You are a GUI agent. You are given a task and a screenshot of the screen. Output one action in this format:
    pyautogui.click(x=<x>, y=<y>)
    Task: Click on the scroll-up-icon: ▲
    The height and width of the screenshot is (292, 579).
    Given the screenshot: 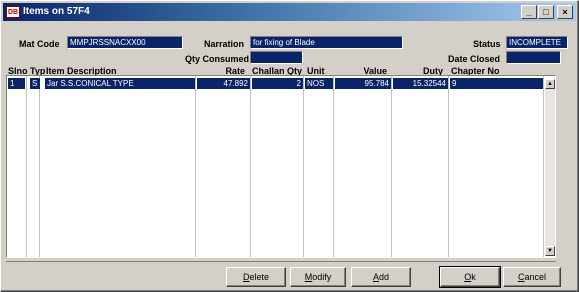 What is the action you would take?
    pyautogui.click(x=550, y=84)
    